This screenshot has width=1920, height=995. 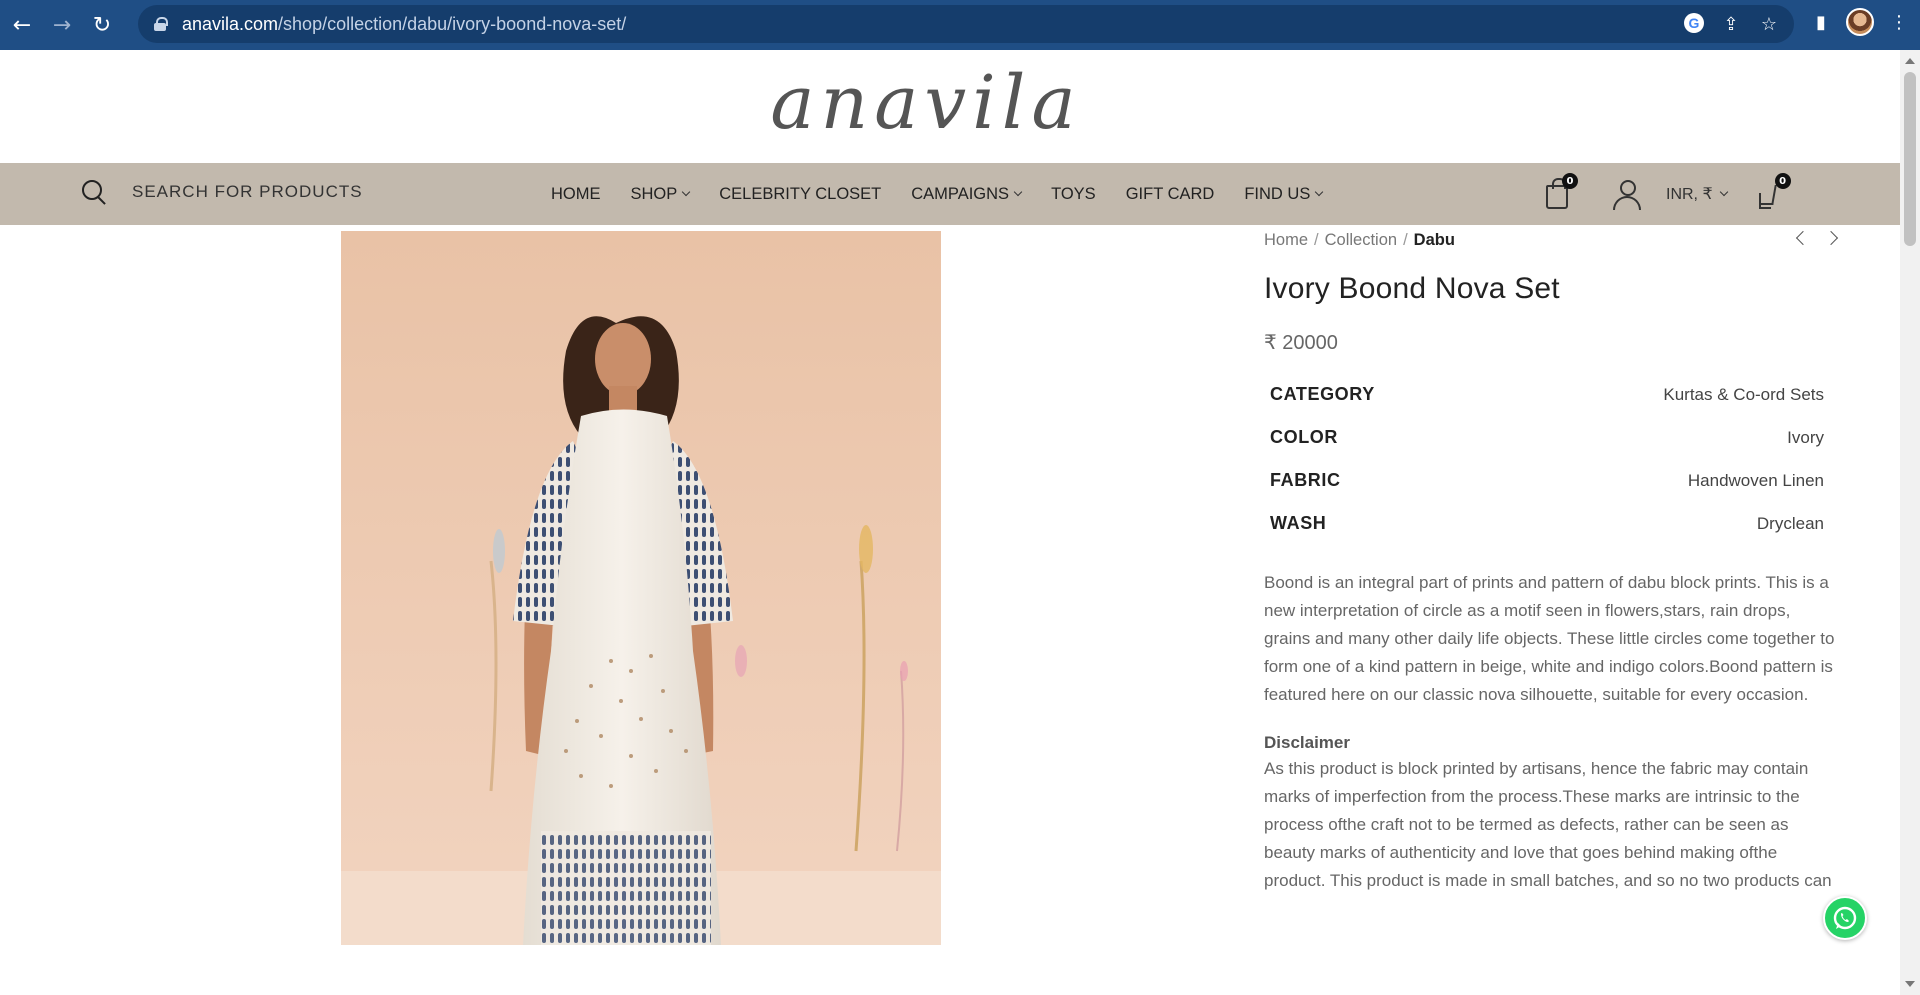 I want to click on breadcrumb-home: Home, so click(x=1286, y=240).